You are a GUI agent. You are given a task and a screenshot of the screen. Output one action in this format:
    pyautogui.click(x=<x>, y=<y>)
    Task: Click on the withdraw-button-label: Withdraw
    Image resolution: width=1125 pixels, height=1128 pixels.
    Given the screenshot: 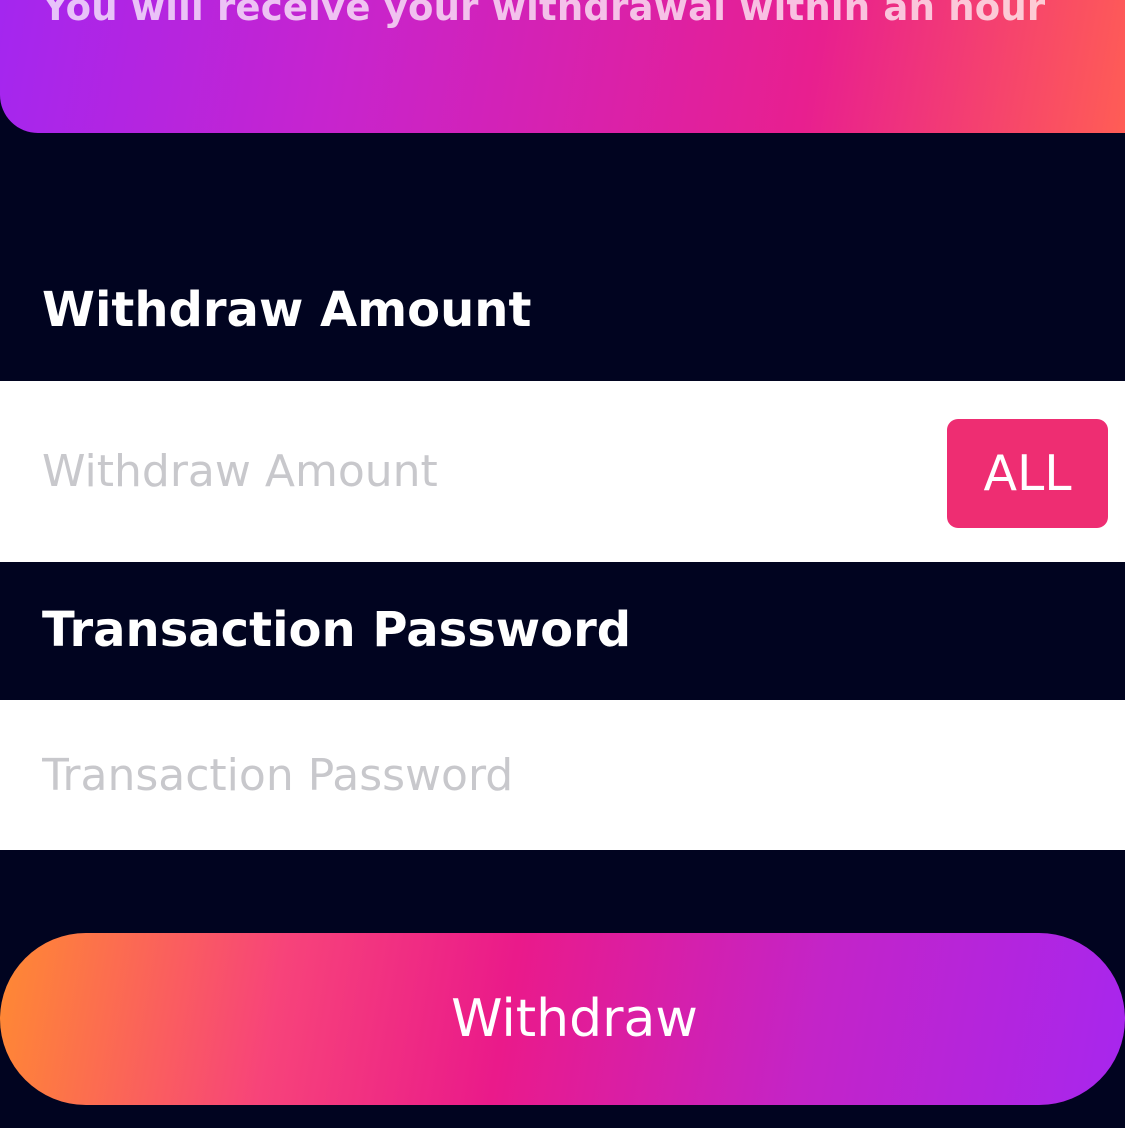 What is the action you would take?
    pyautogui.click(x=574, y=1019)
    